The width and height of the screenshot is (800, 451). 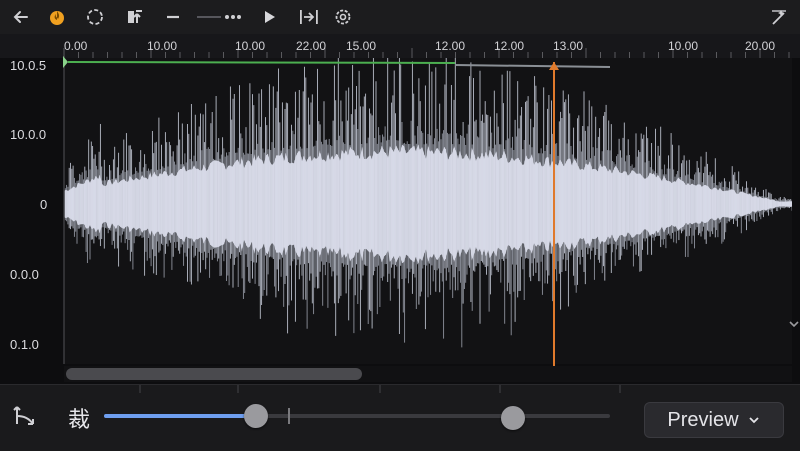 What do you see at coordinates (703, 419) in the screenshot?
I see `preview-label: Preview` at bounding box center [703, 419].